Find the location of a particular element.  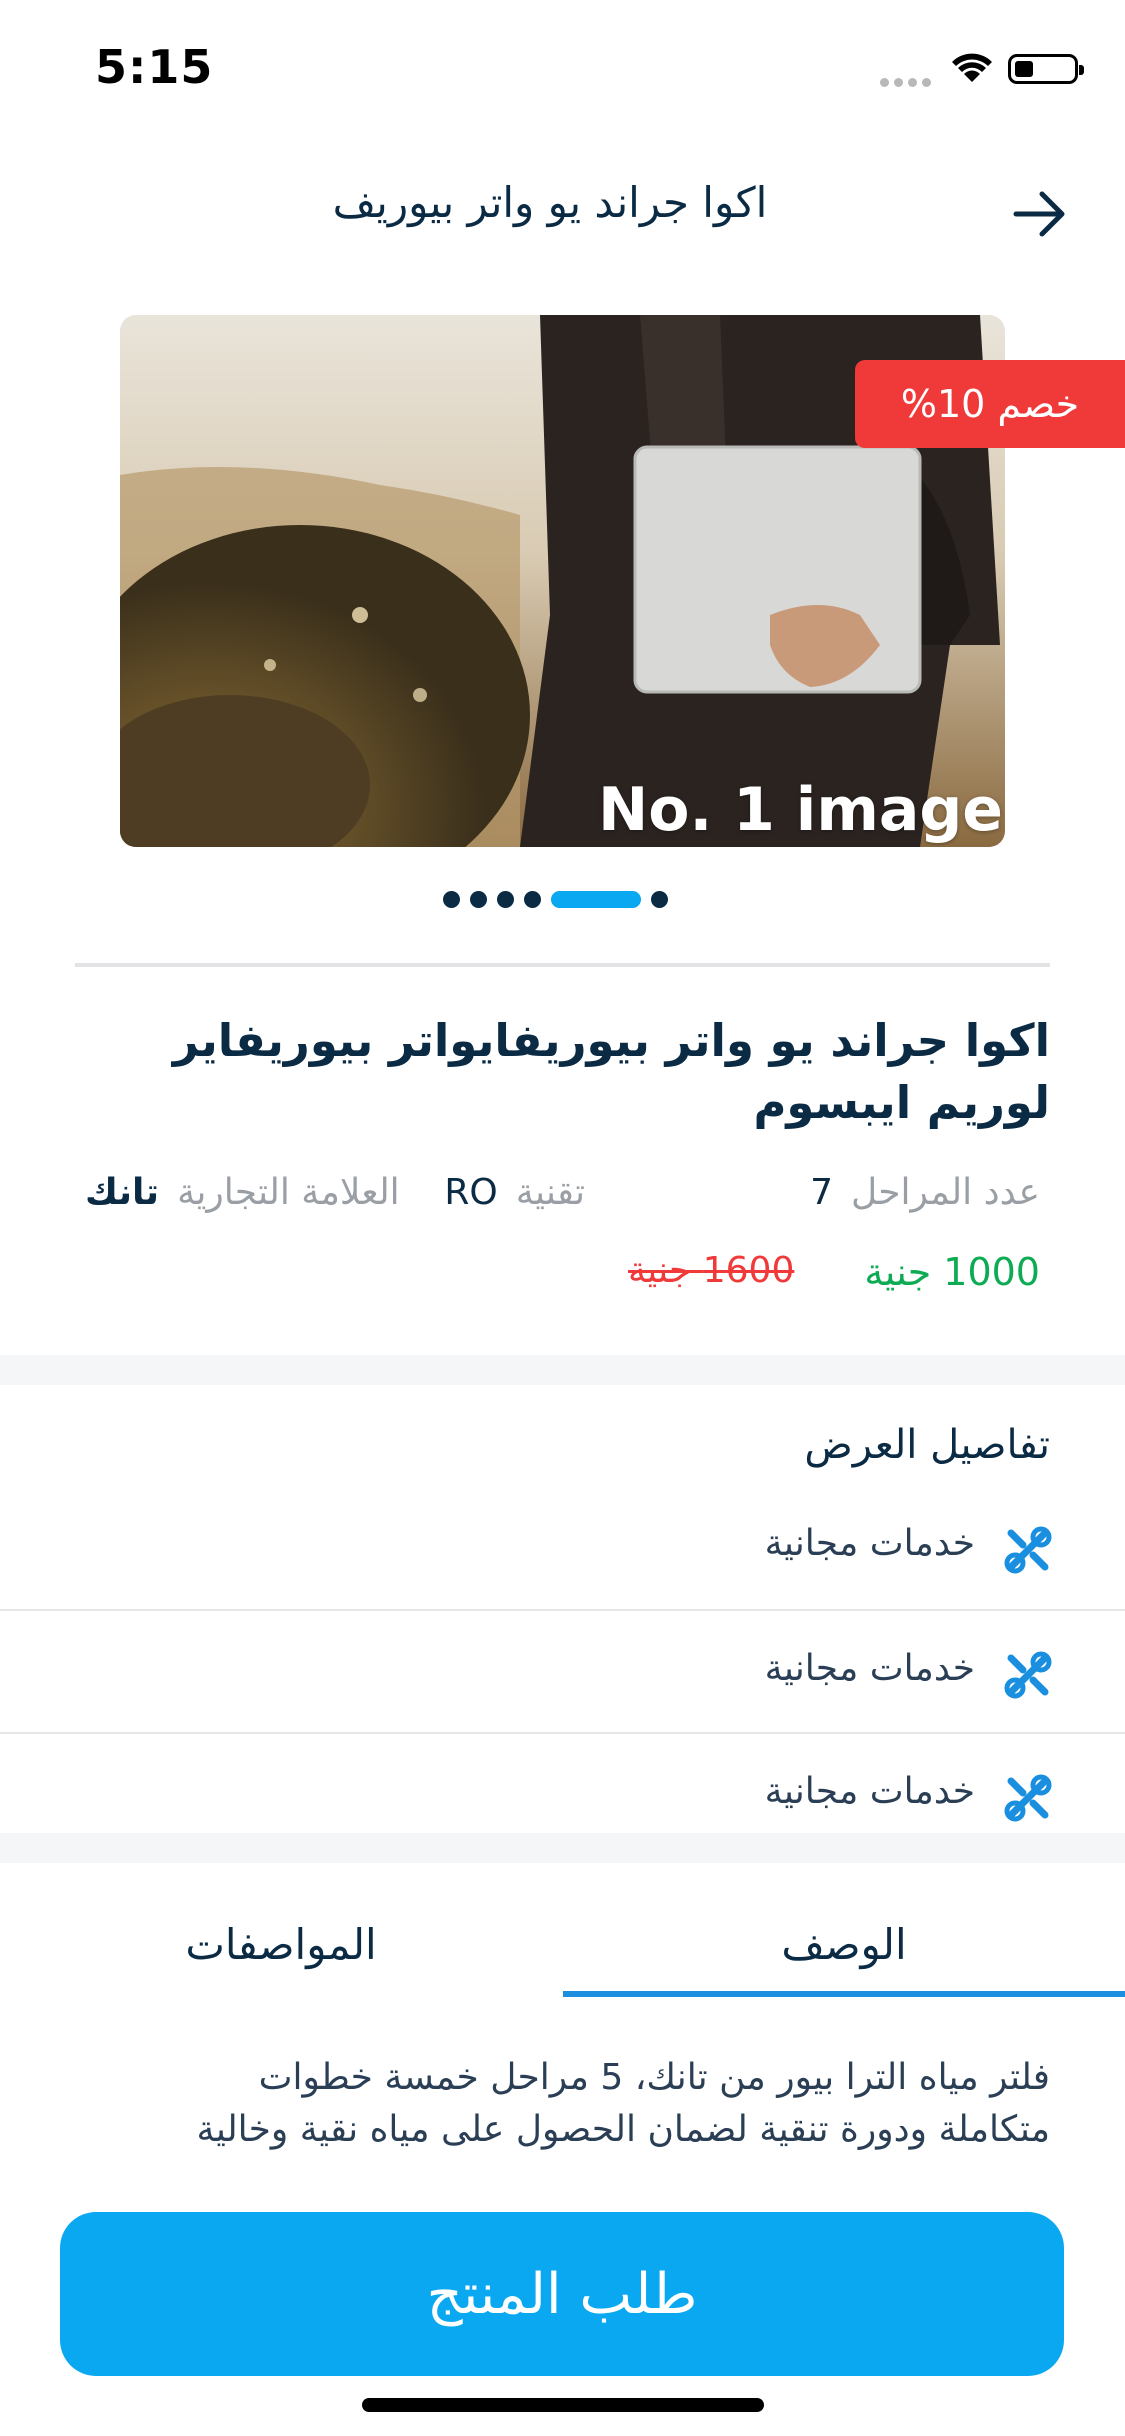

page-title: اكوا جراند يو واتر بيوريف is located at coordinates (550, 202).